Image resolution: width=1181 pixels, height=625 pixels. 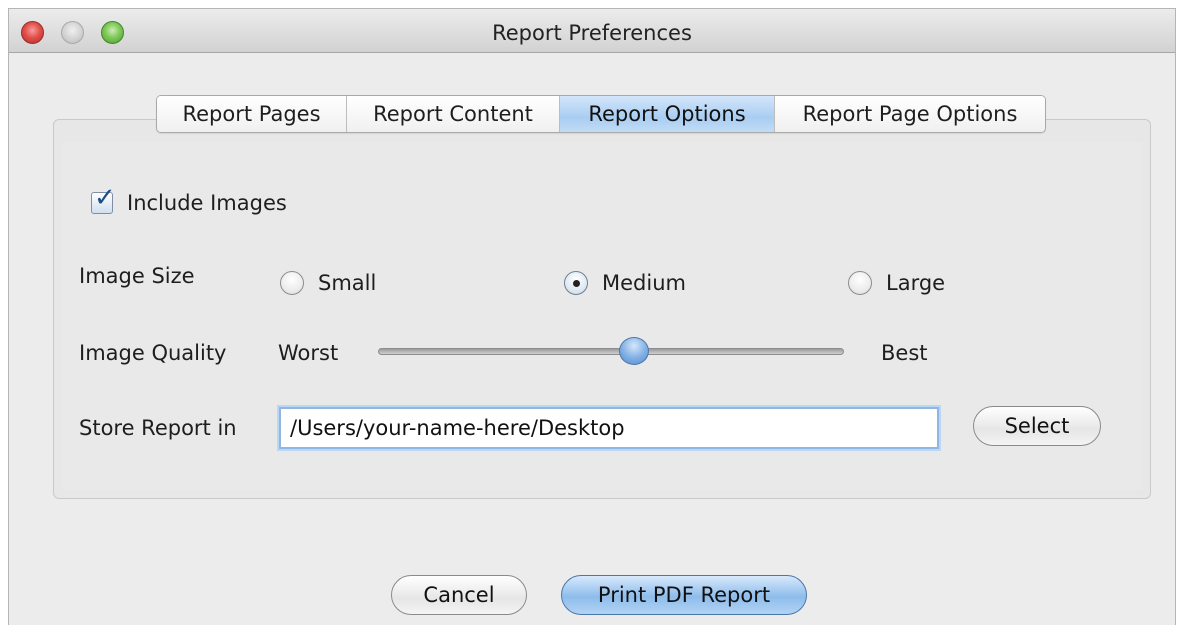 I want to click on tab-report-pages: Report Pages, so click(x=252, y=114).